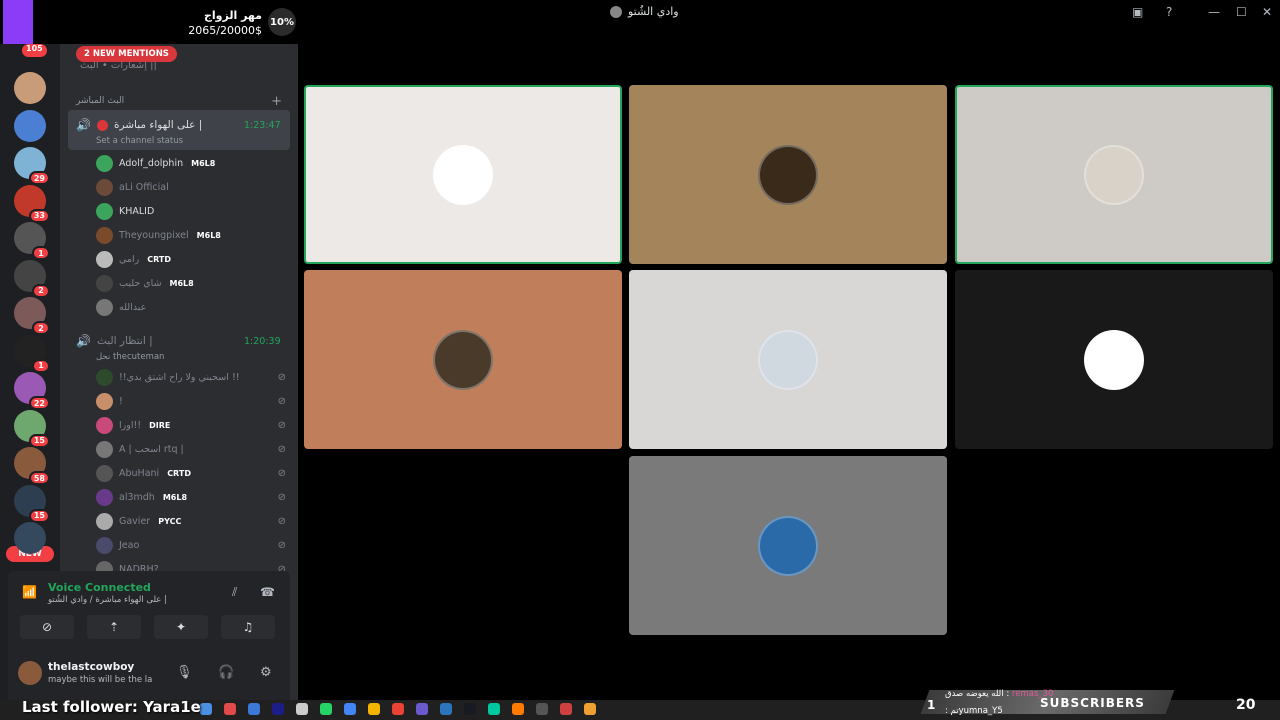 Image resolution: width=1280 pixels, height=720 pixels. Describe the element at coordinates (39, 440) in the screenshot. I see `server-unread-badge: 15` at that location.